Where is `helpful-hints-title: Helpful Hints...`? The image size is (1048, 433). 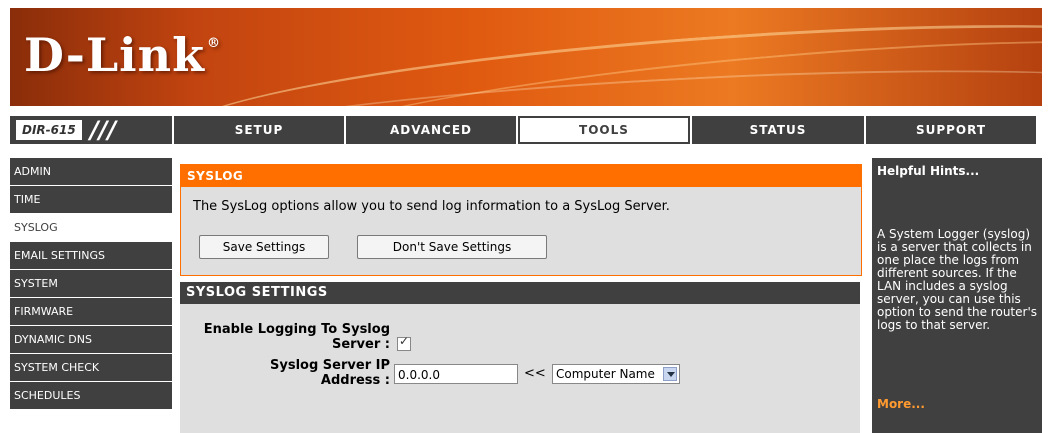 helpful-hints-title: Helpful Hints... is located at coordinates (928, 171).